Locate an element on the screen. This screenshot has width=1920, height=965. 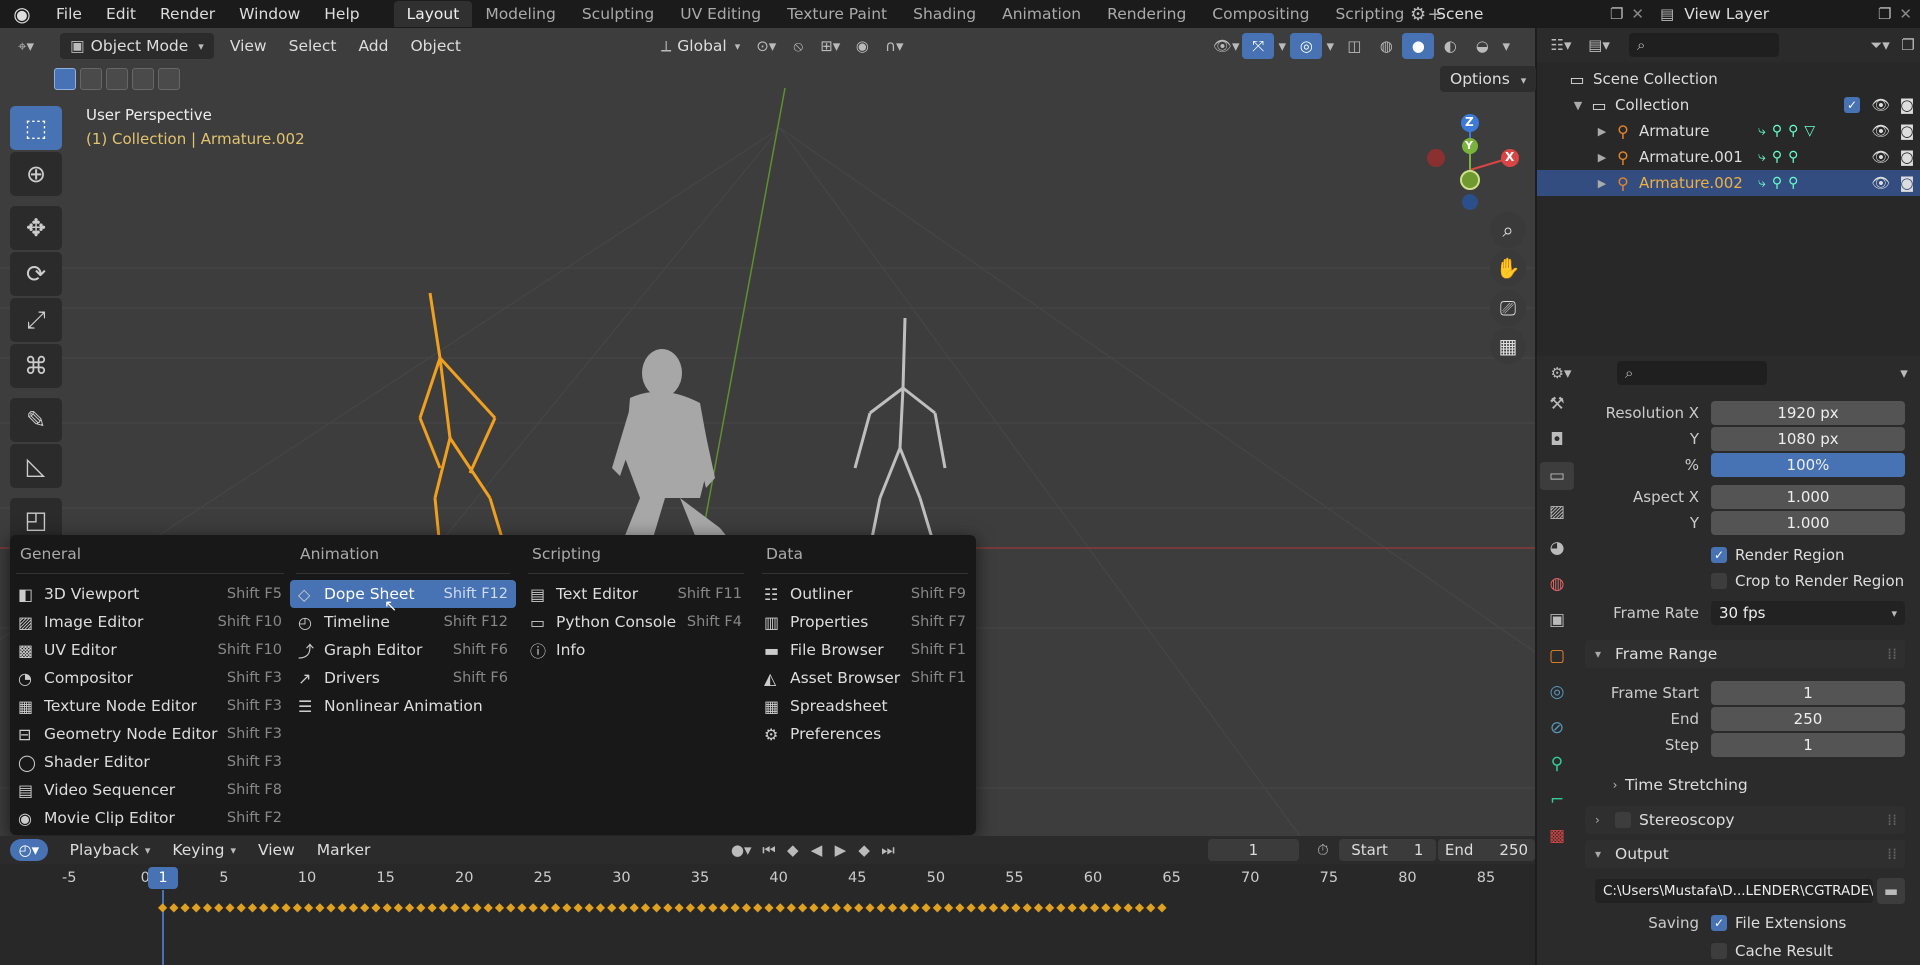
output-section: ▾ Output ⁞⁞ is located at coordinates (1745, 854).